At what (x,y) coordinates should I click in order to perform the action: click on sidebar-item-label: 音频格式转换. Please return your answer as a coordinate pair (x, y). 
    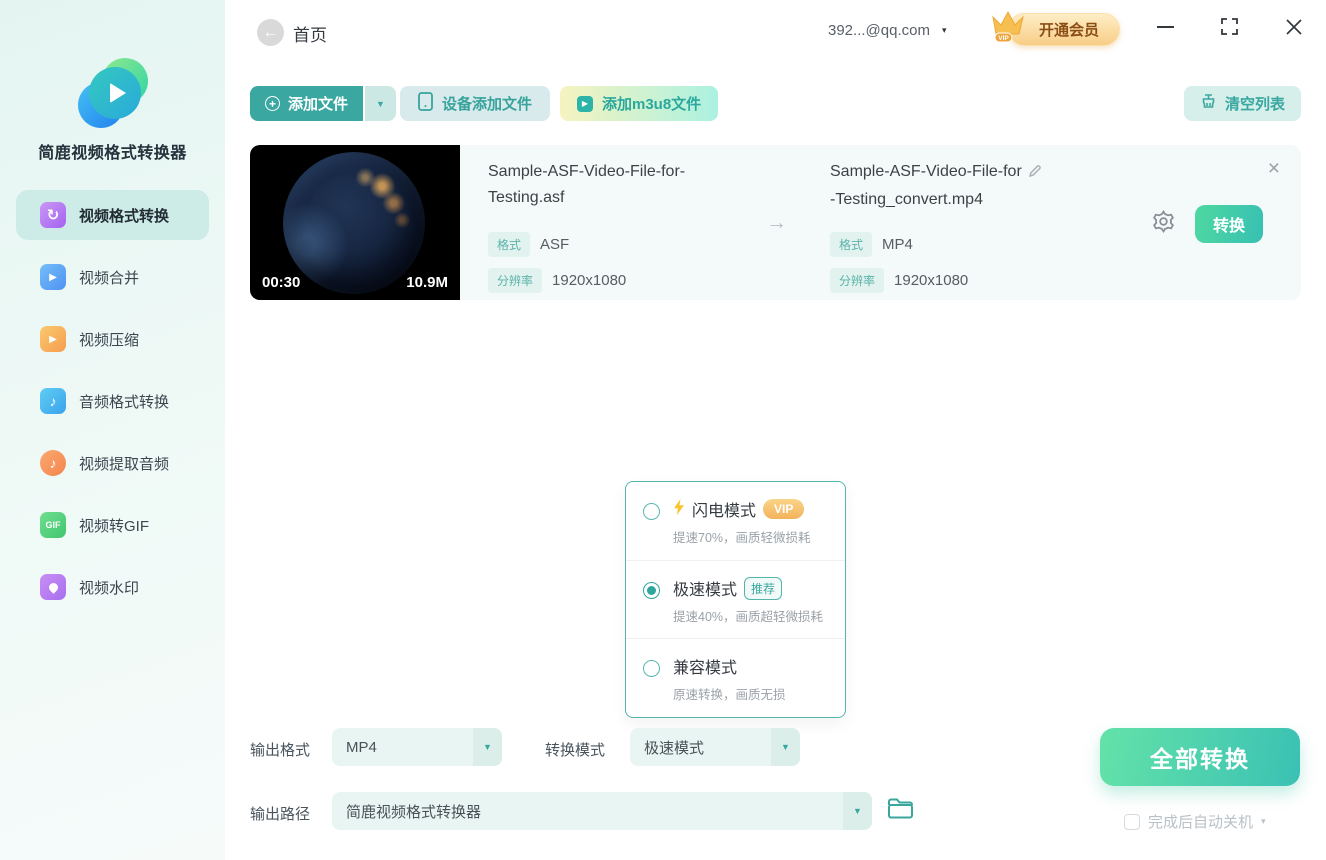
    Looking at the image, I should click on (124, 402).